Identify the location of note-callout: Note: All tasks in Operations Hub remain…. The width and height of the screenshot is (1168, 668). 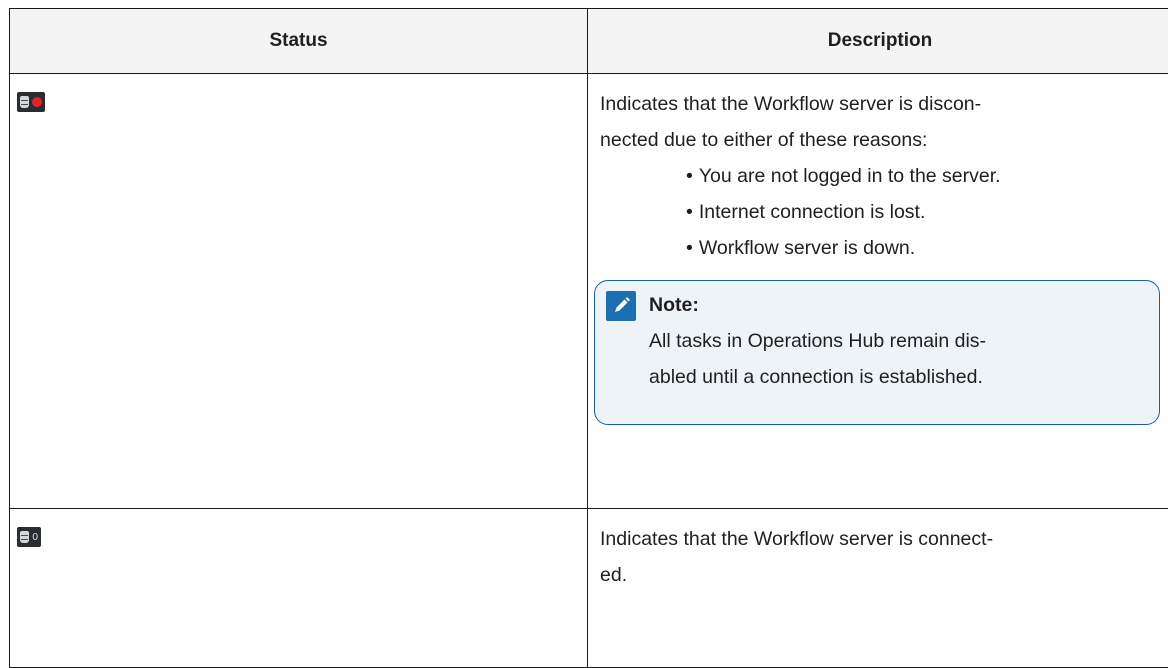
(877, 352).